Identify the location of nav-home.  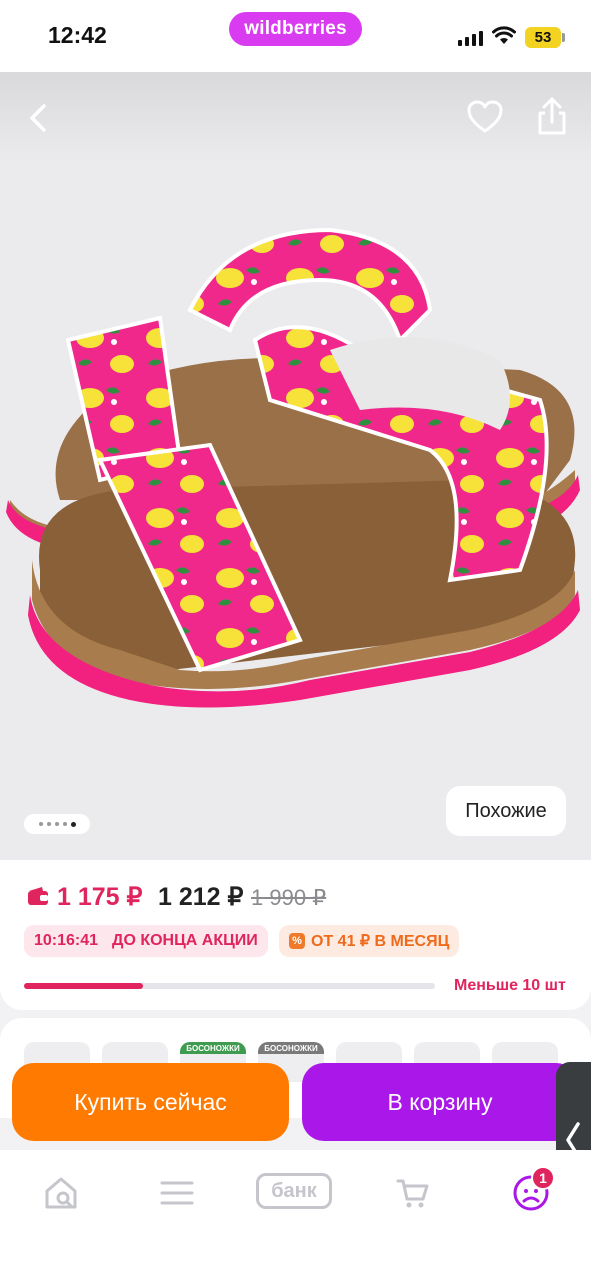
(61, 1193).